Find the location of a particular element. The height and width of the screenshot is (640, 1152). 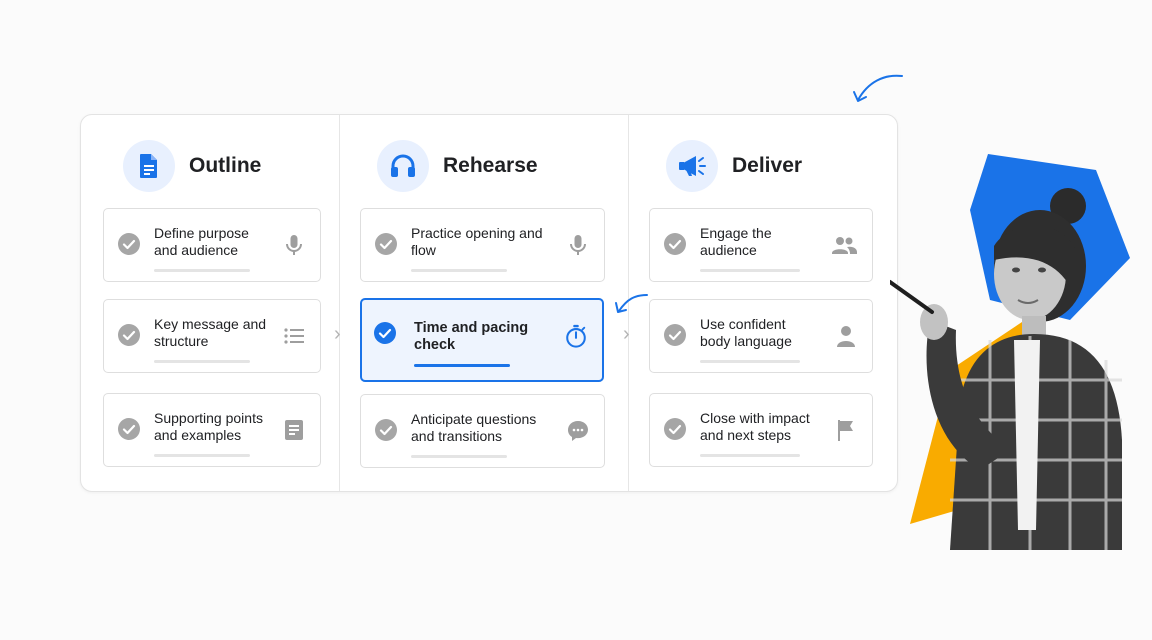

step-card: Close with impact and next steps is located at coordinates (761, 430).